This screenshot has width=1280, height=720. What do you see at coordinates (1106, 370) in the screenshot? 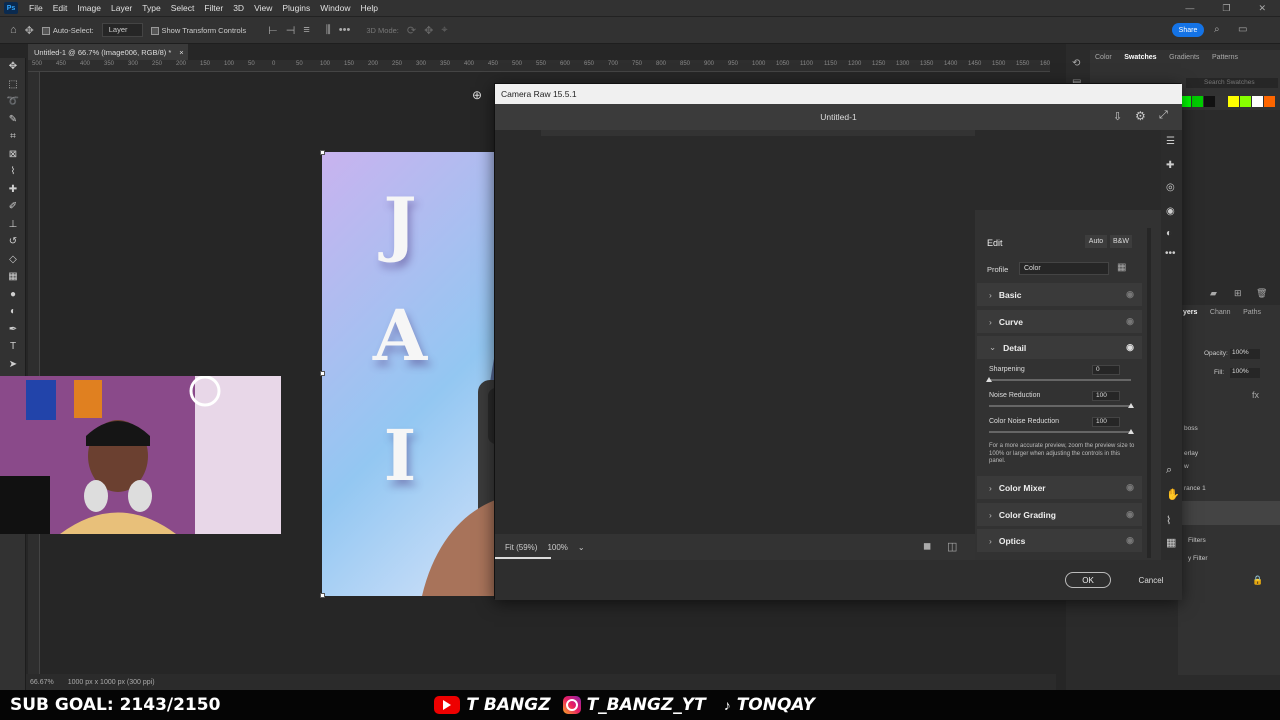
I see `sharpening-value: 0` at bounding box center [1106, 370].